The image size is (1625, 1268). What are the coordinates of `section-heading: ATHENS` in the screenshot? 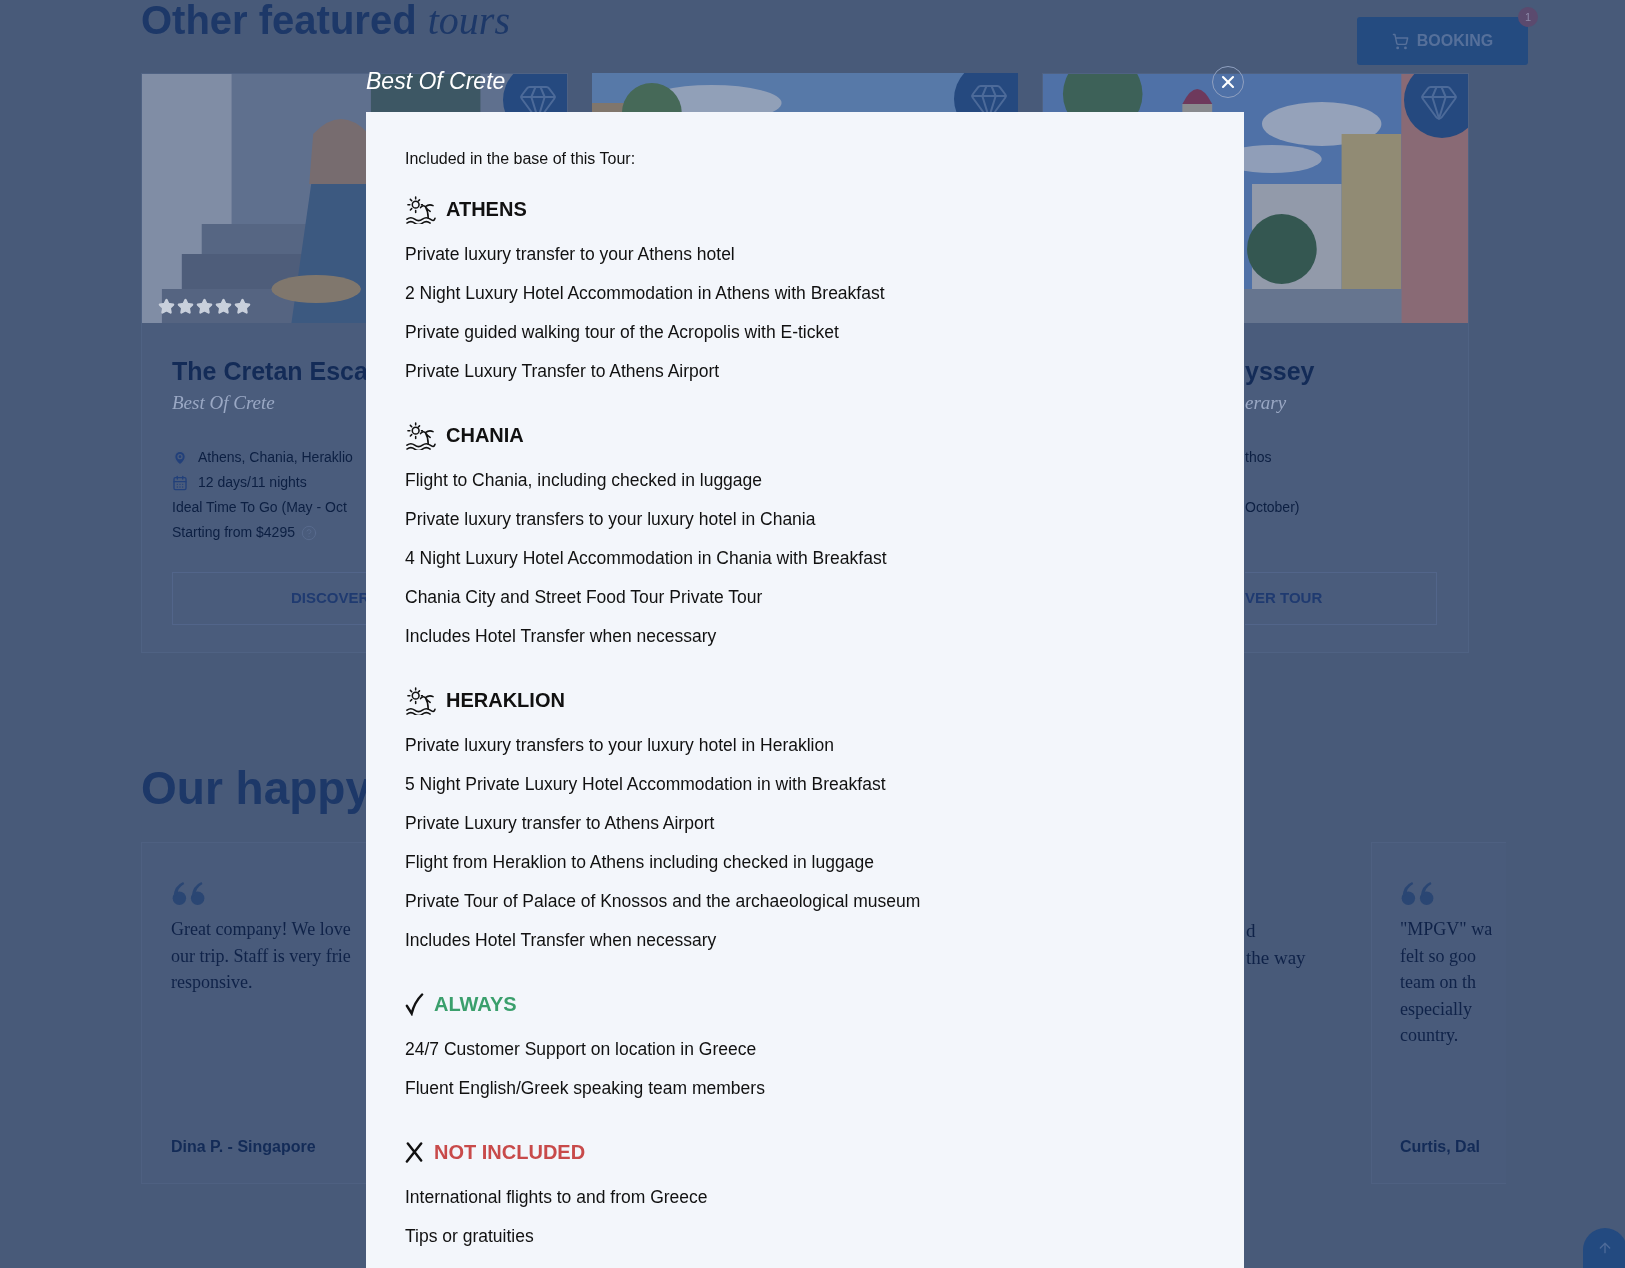 It's located at (486, 209).